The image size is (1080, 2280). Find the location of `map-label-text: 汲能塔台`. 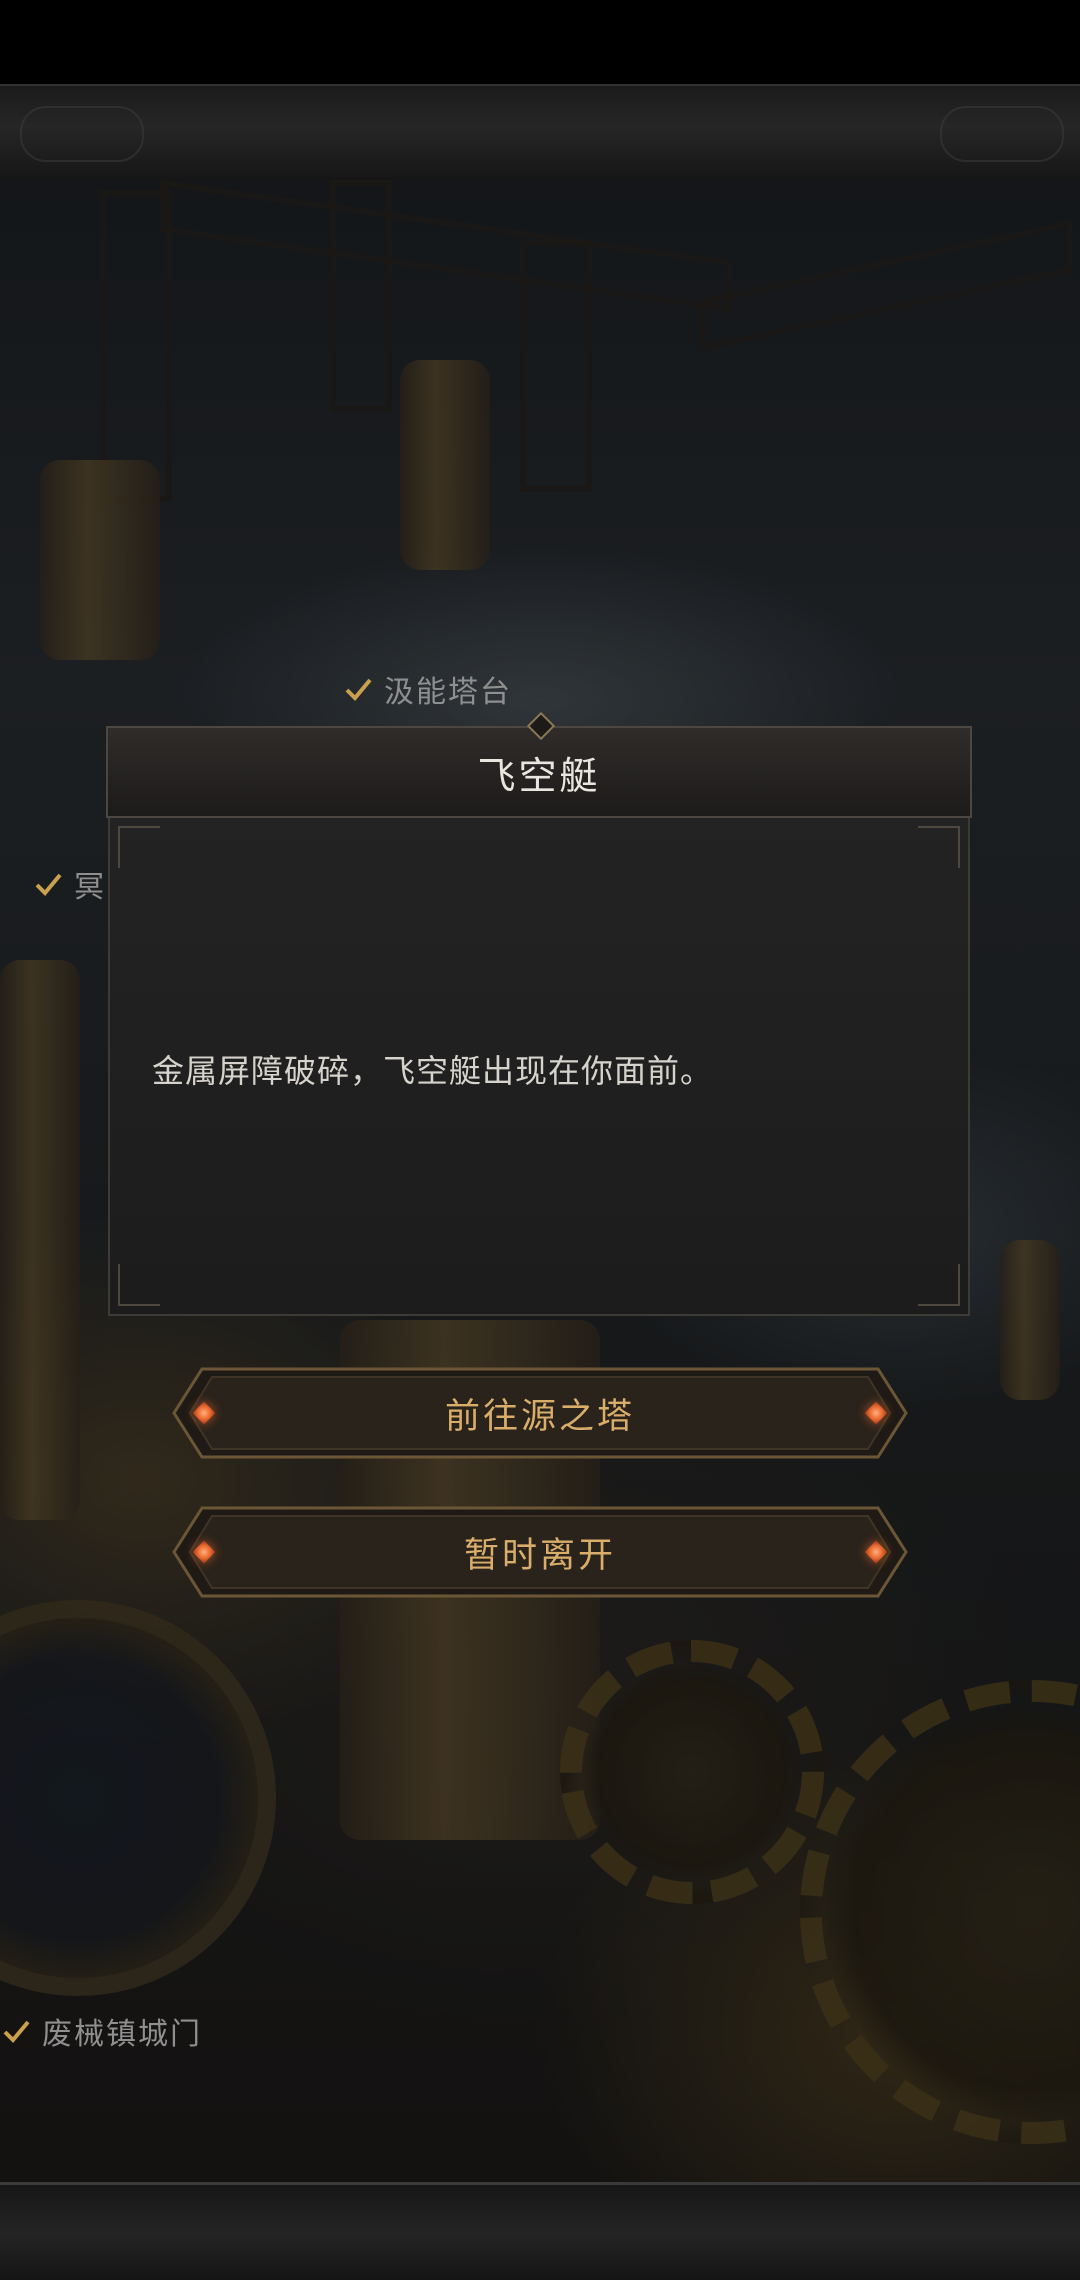

map-label-text: 汲能塔台 is located at coordinates (448, 692).